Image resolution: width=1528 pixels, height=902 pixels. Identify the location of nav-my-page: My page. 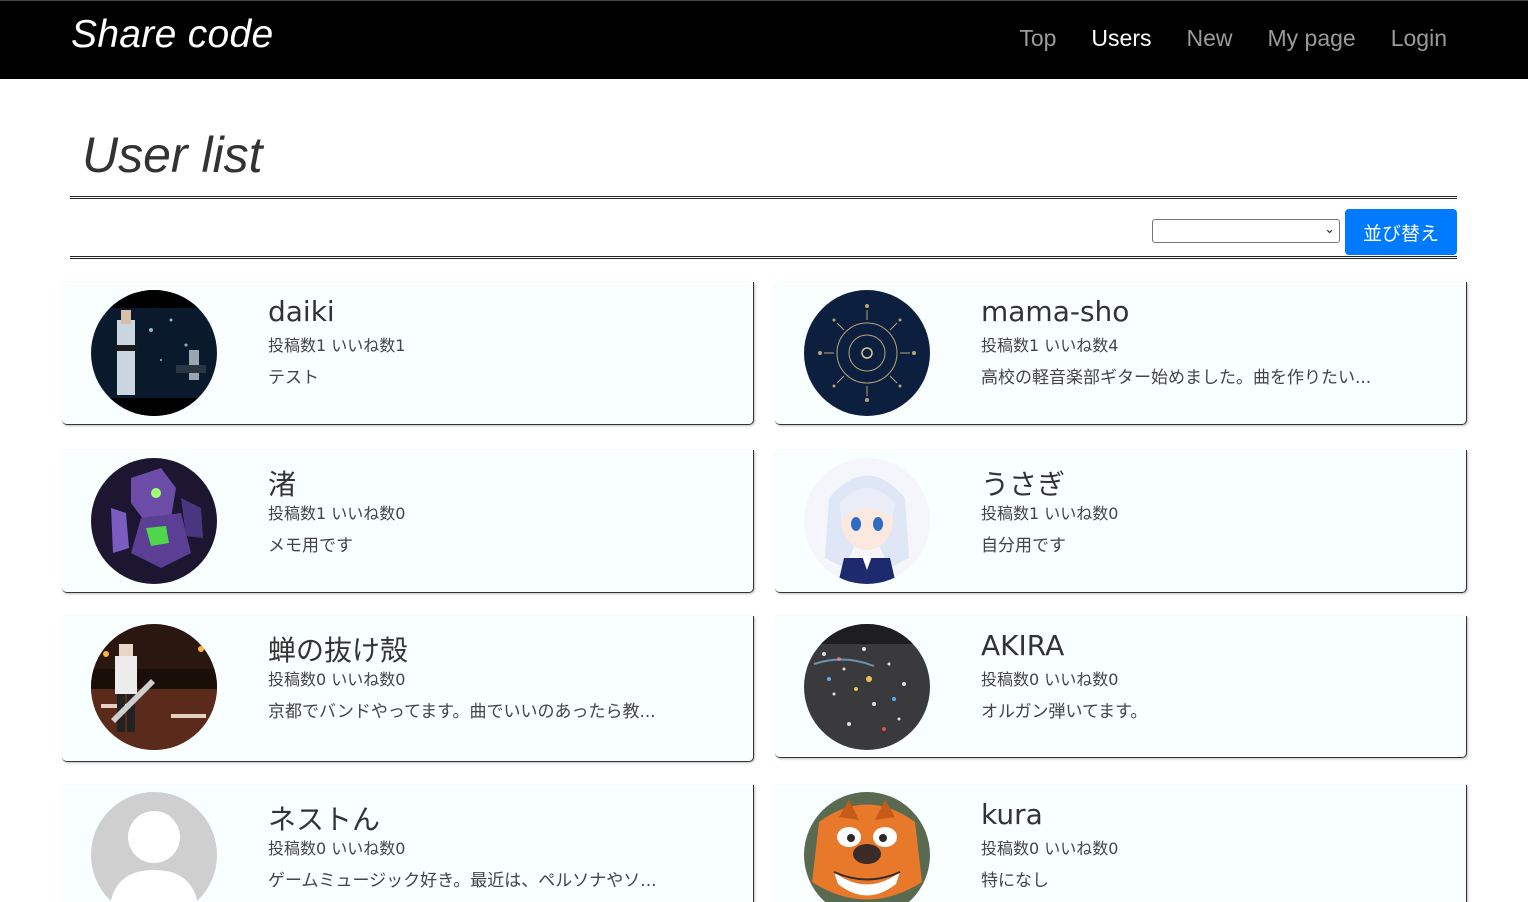
(1312, 38).